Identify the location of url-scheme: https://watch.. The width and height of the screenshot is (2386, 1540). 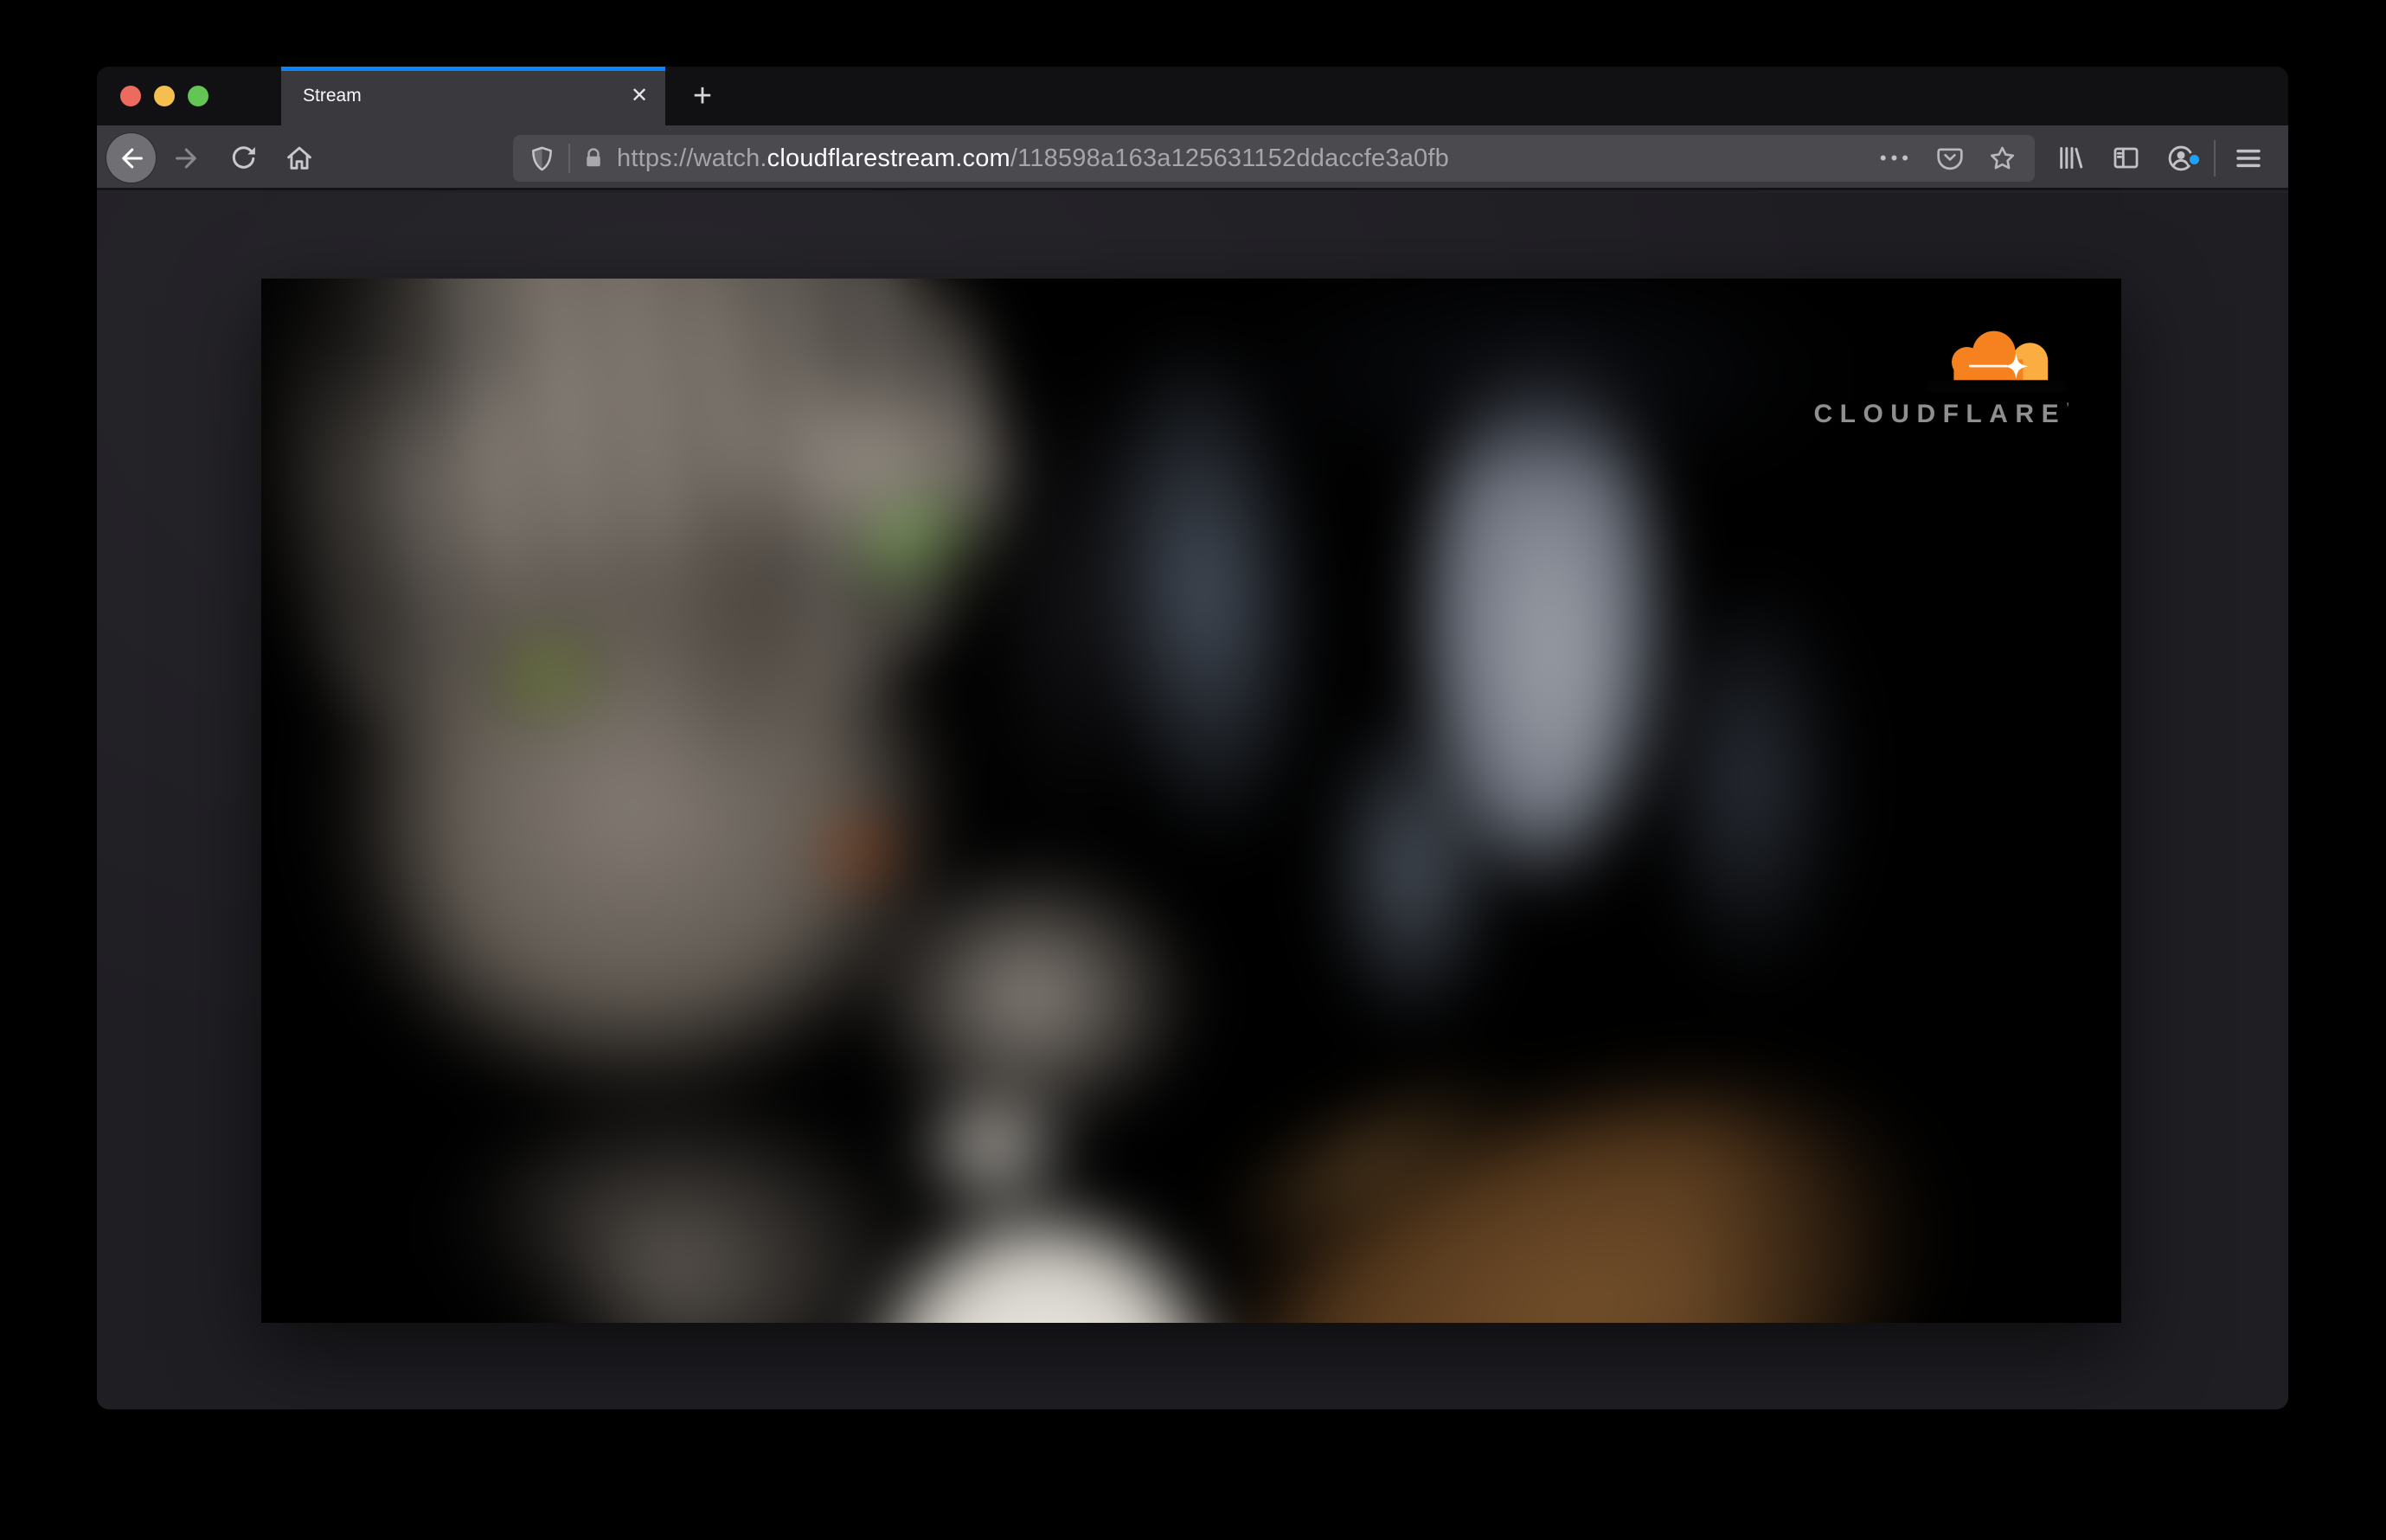
(692, 158).